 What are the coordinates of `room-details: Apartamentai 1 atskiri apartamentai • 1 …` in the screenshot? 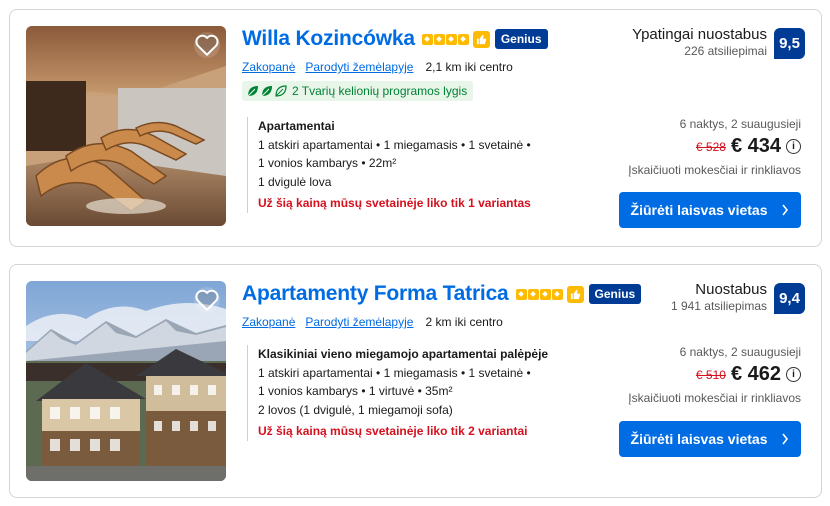 It's located at (389, 165).